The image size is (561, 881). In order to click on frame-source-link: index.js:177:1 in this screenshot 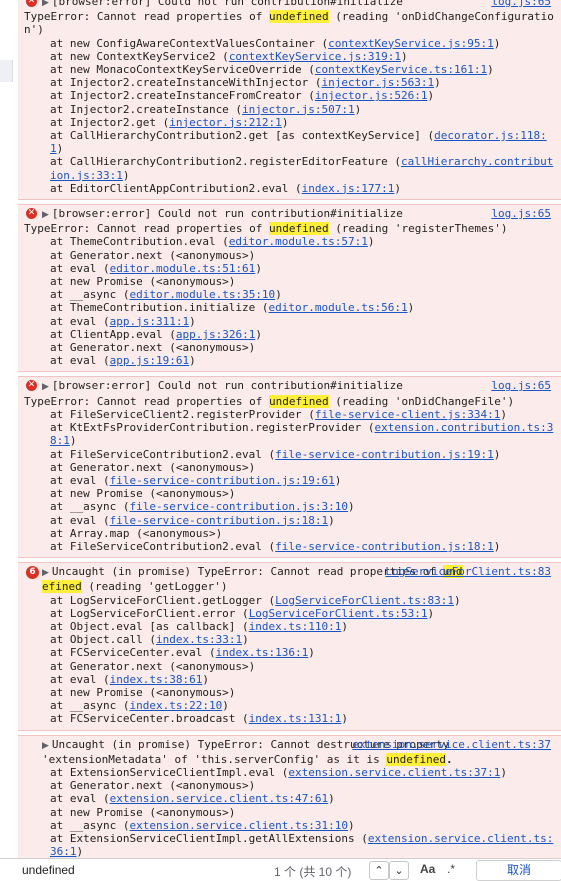, I will do `click(348, 188)`.